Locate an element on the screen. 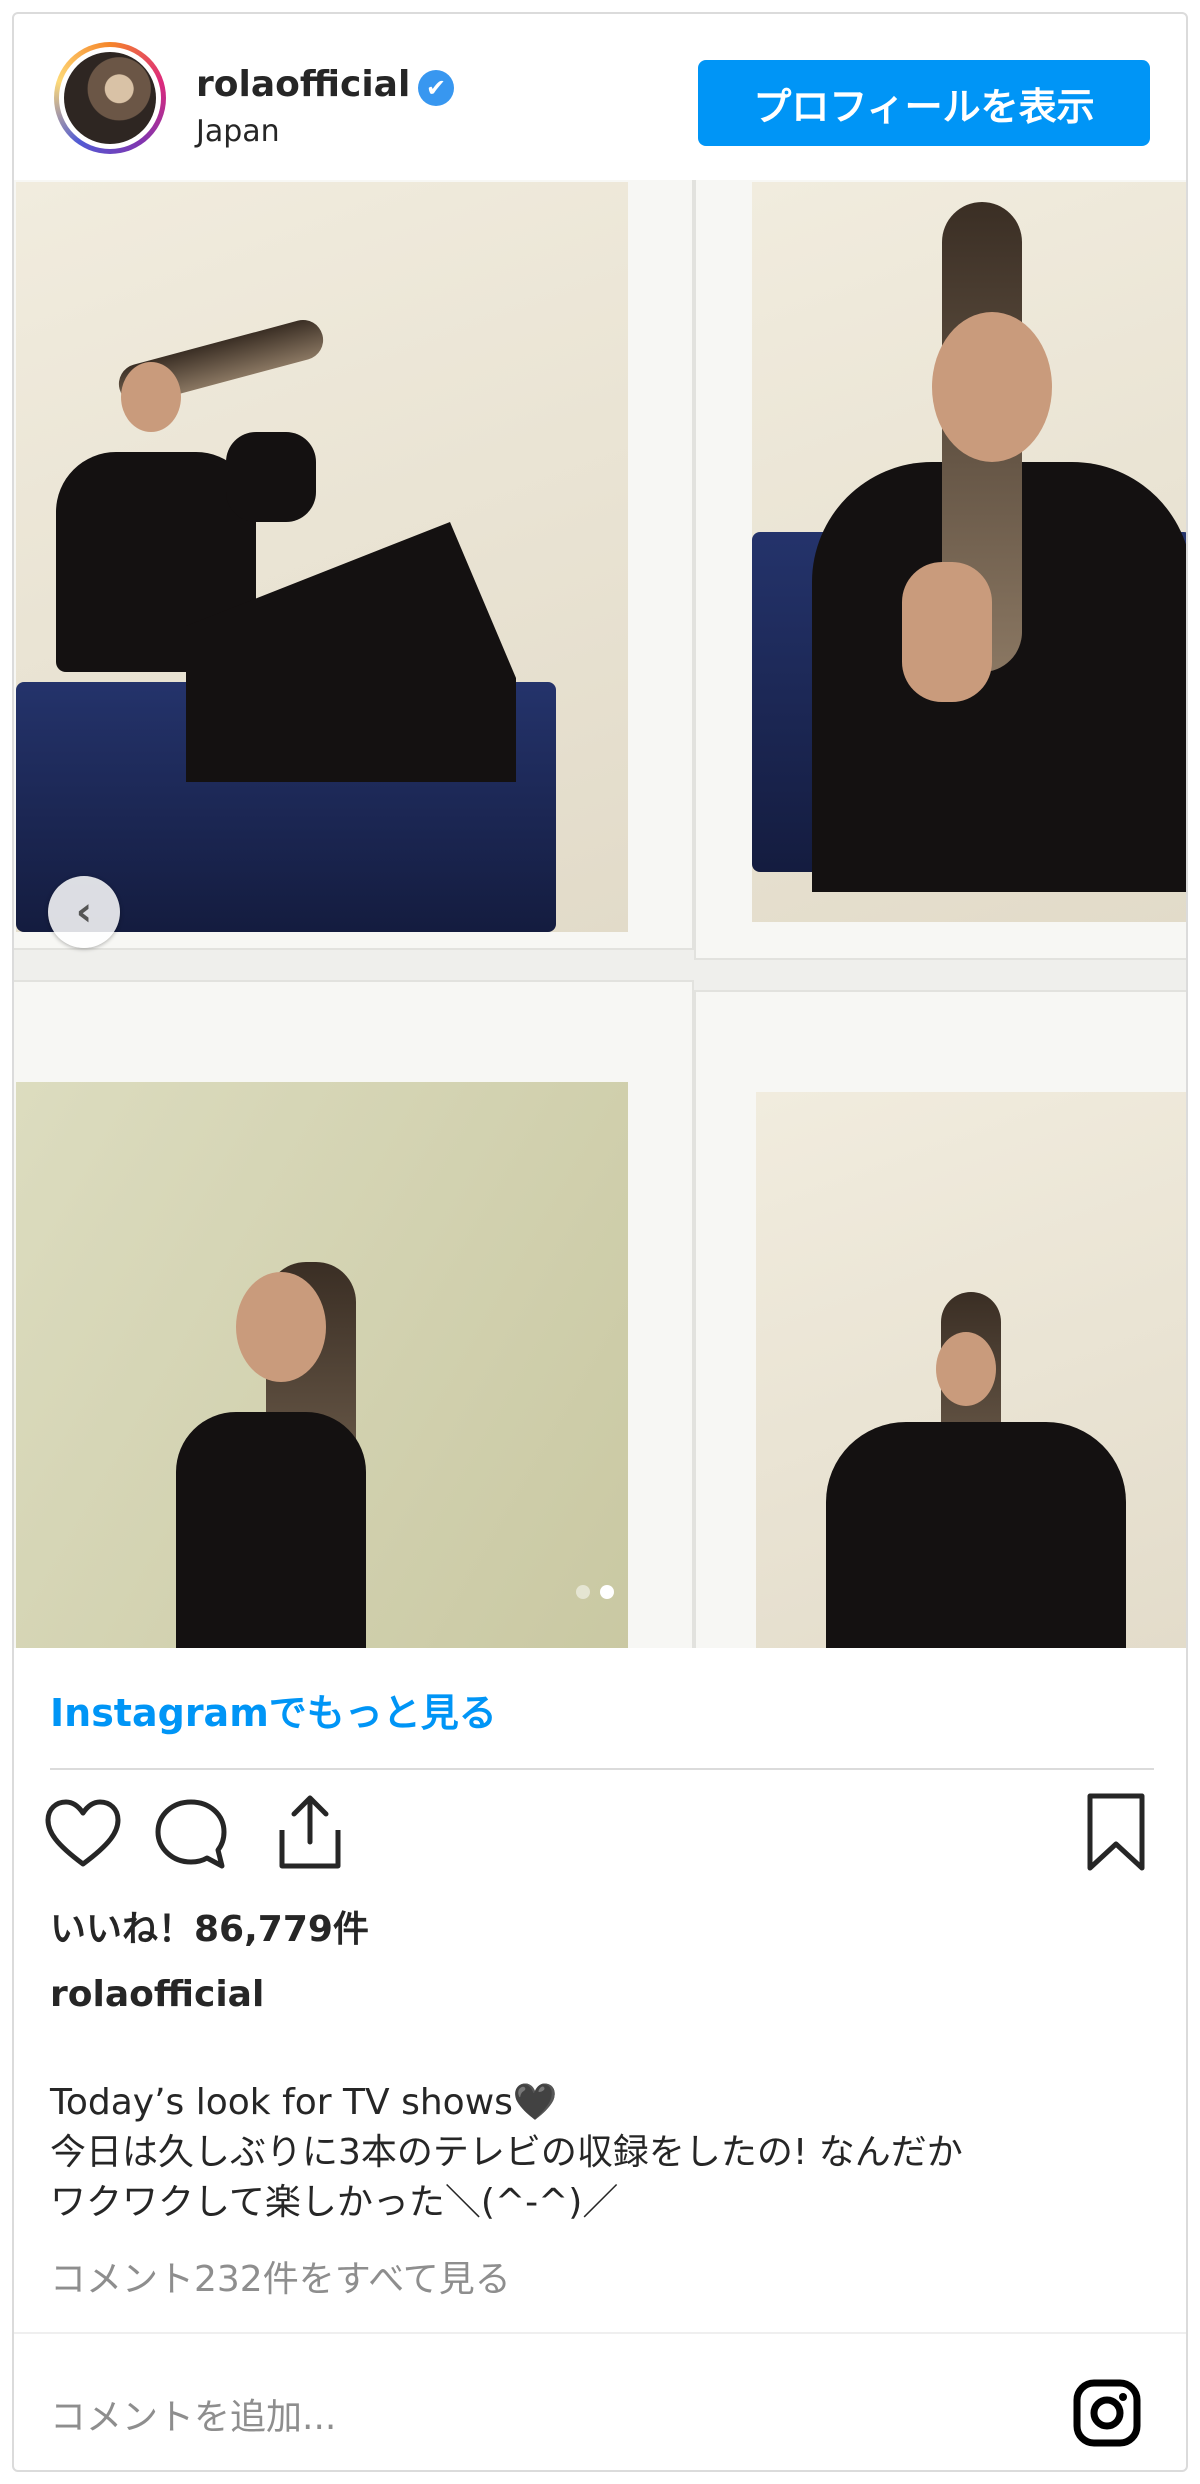  instagram-logo-icon is located at coordinates (1107, 2413).